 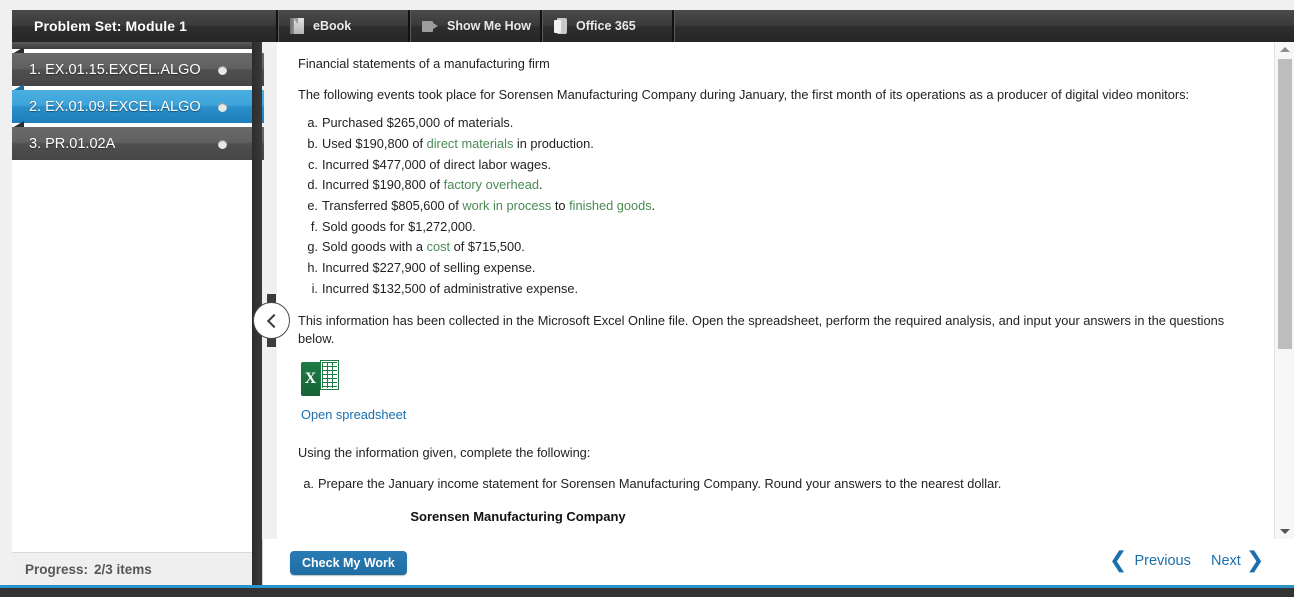 What do you see at coordinates (673, 26) in the screenshot?
I see `tab-separator` at bounding box center [673, 26].